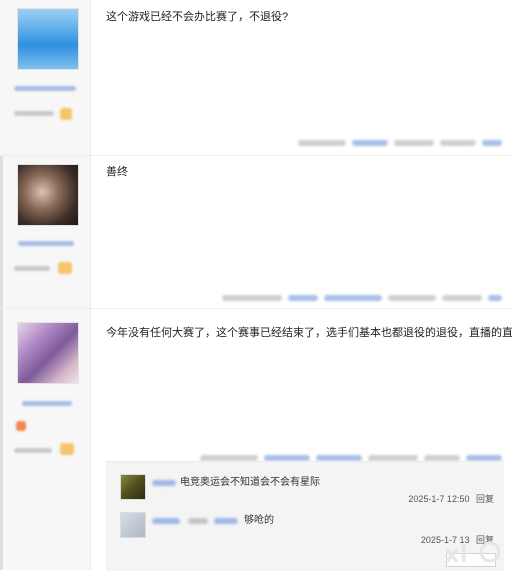 The image size is (512, 571). Describe the element at coordinates (198, 521) in the screenshot. I see `reply-target` at that location.